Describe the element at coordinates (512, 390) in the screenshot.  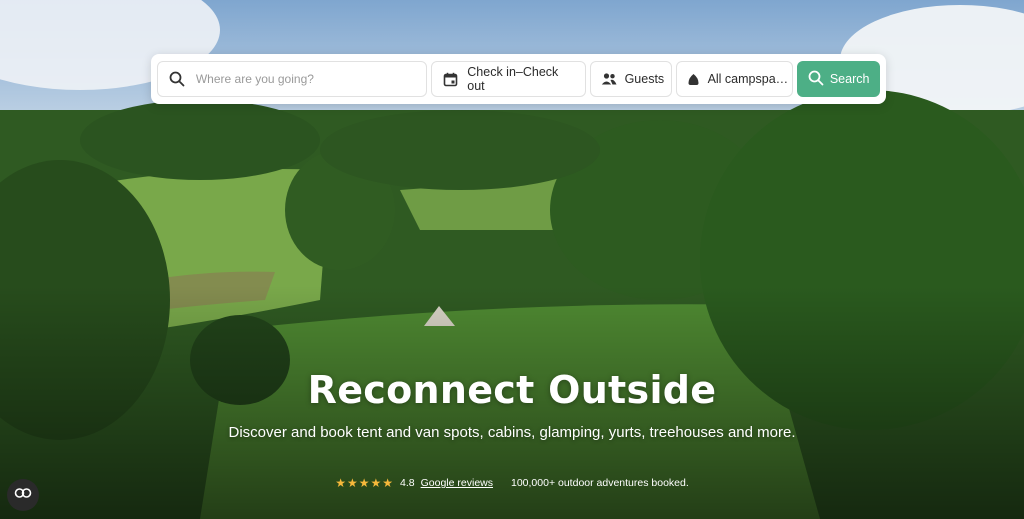
I see `hero-title: Reconnect Outside` at that location.